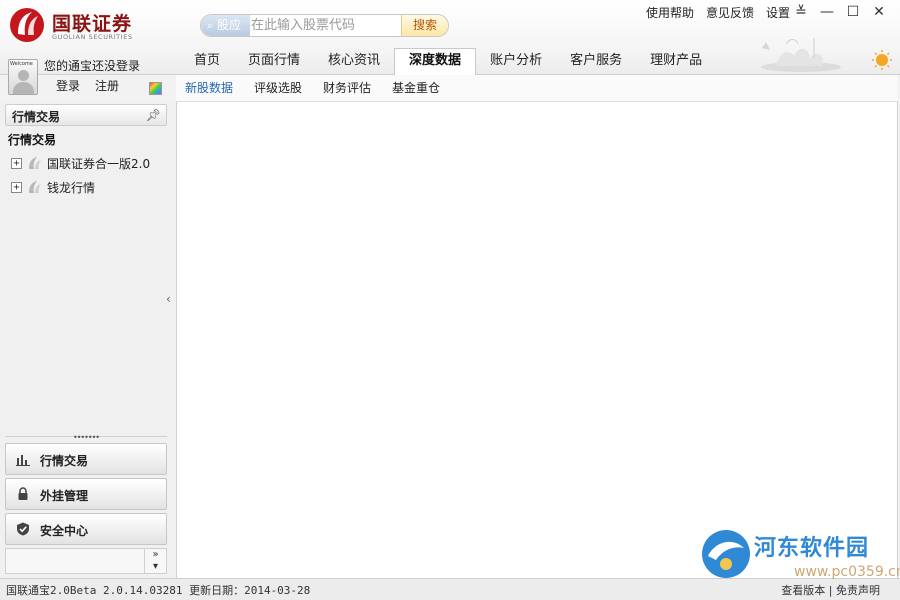 The height and width of the screenshot is (600, 900). I want to click on pin-icon: 📌︎, so click(153, 115).